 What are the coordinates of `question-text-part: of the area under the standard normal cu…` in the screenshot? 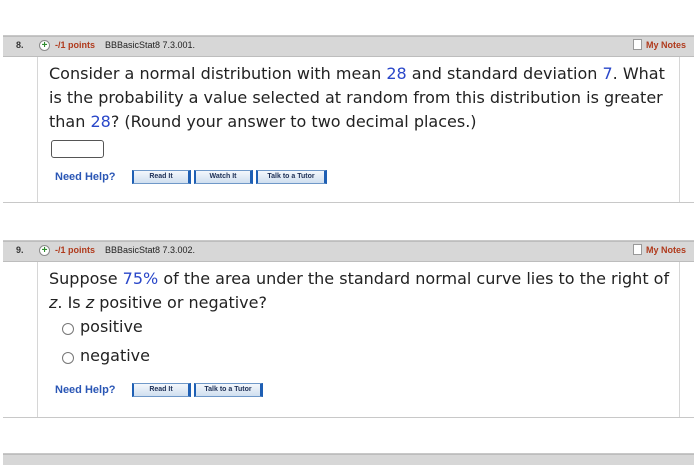 It's located at (414, 278).